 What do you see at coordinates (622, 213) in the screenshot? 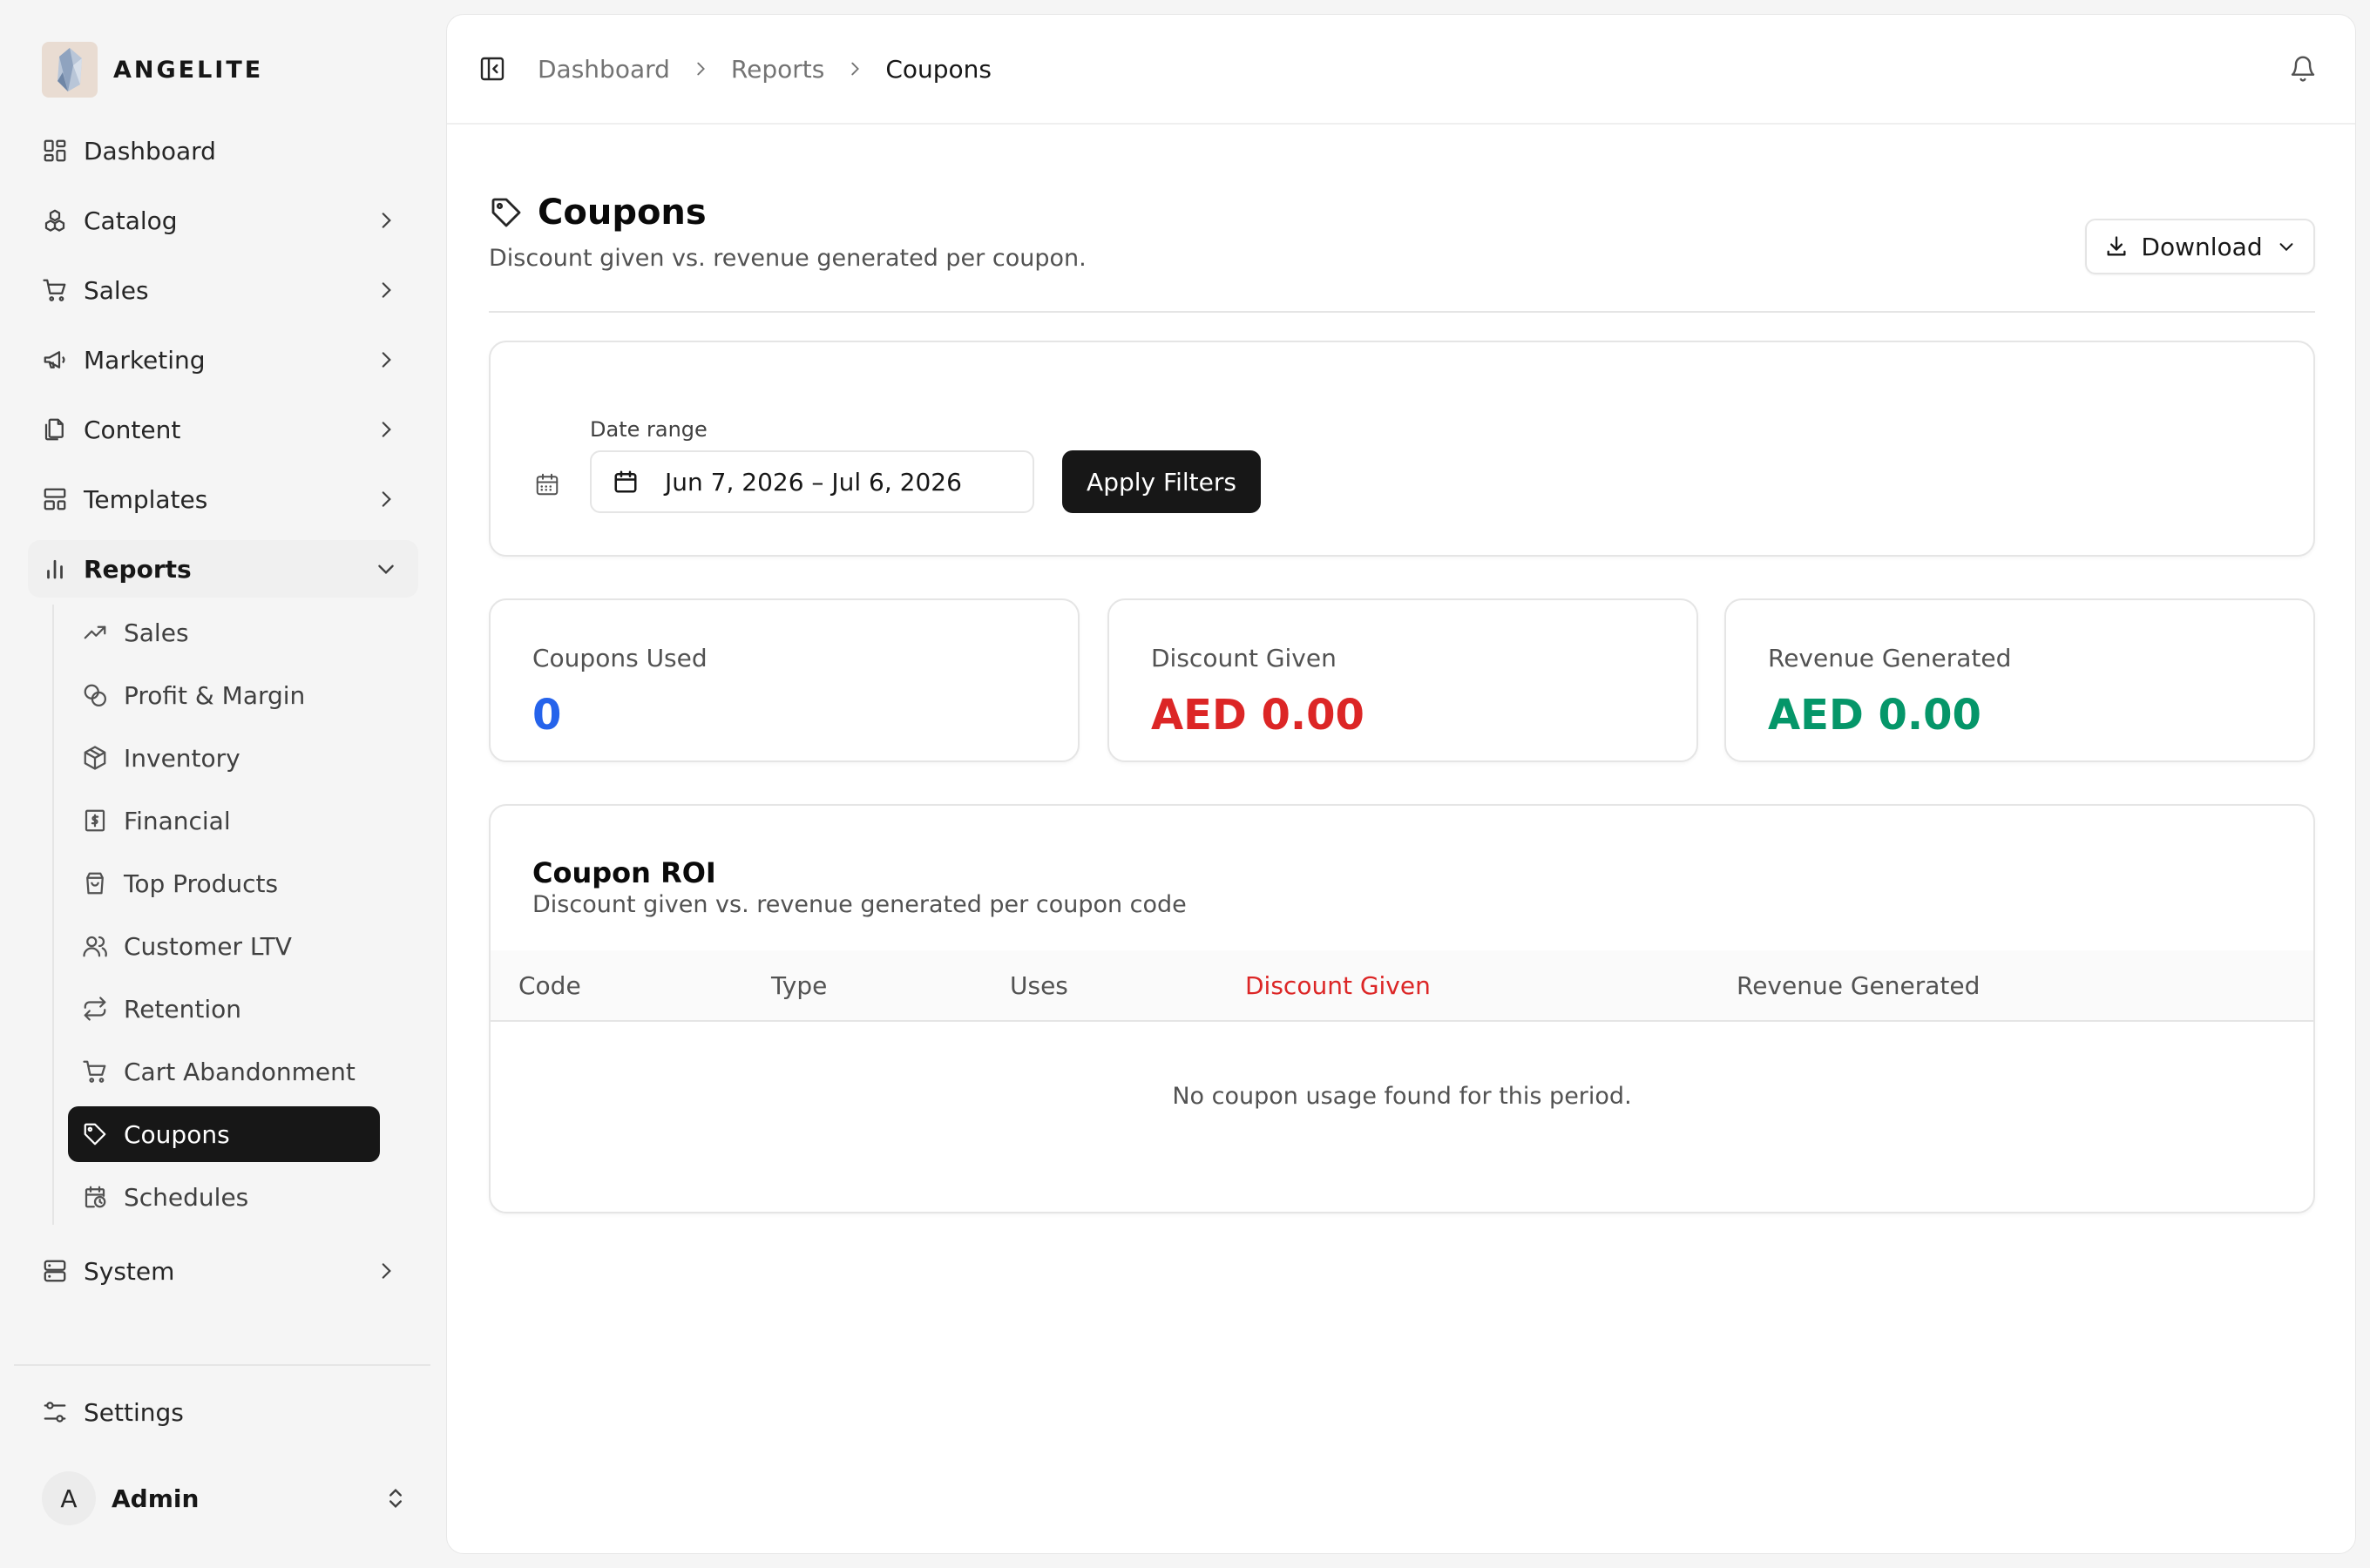
I see `page-title: Coupons` at bounding box center [622, 213].